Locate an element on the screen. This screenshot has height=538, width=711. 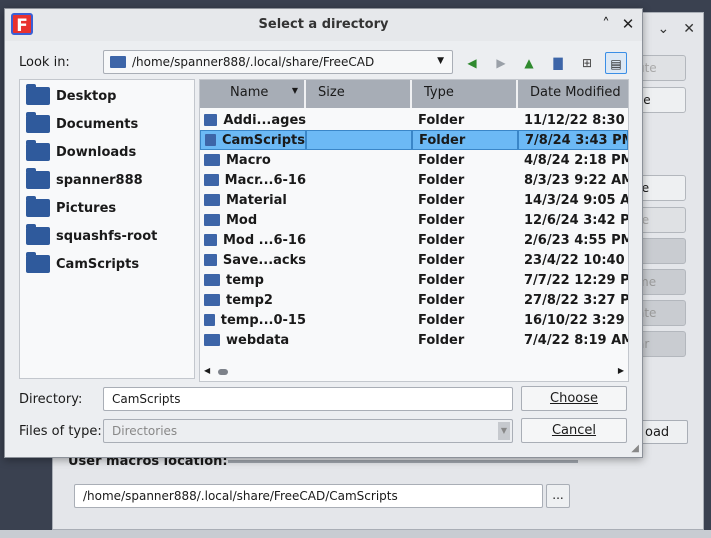
file-name-cell: temp2 is located at coordinates (253, 300).